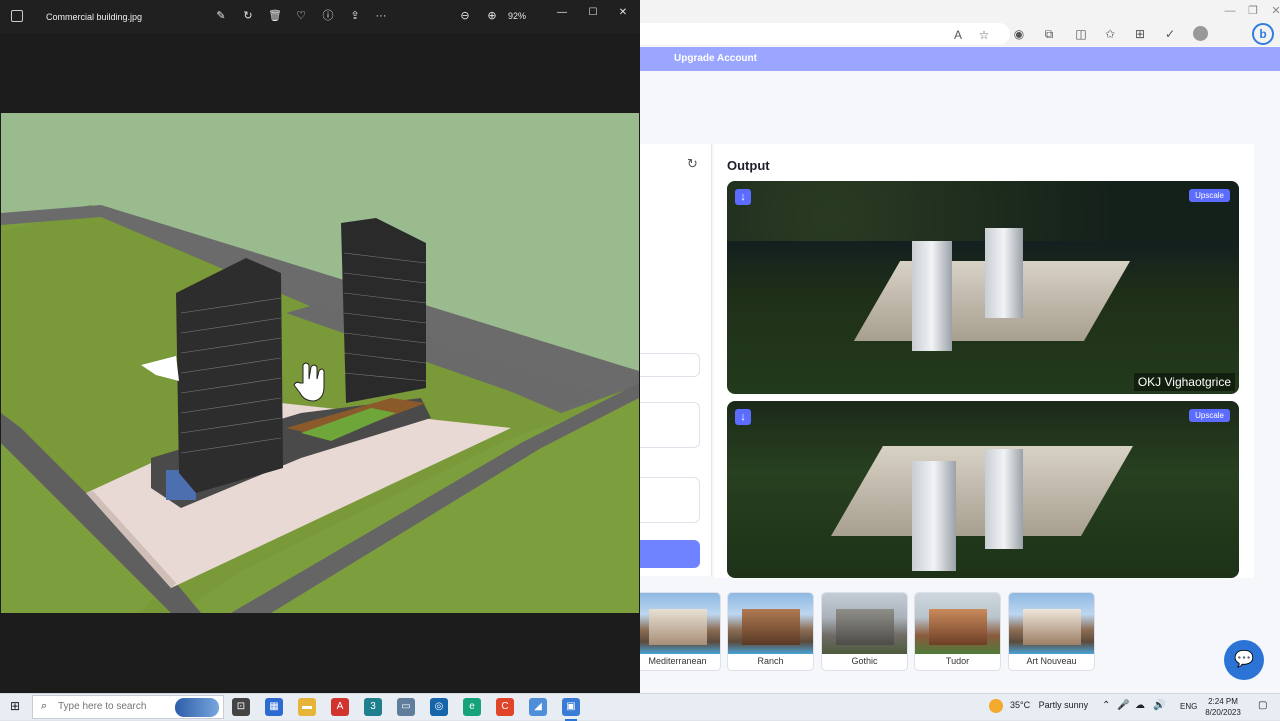 Image resolution: width=1280 pixels, height=721 pixels. Describe the element at coordinates (1063, 705) in the screenshot. I see `weather-condition: Partly sunny` at that location.